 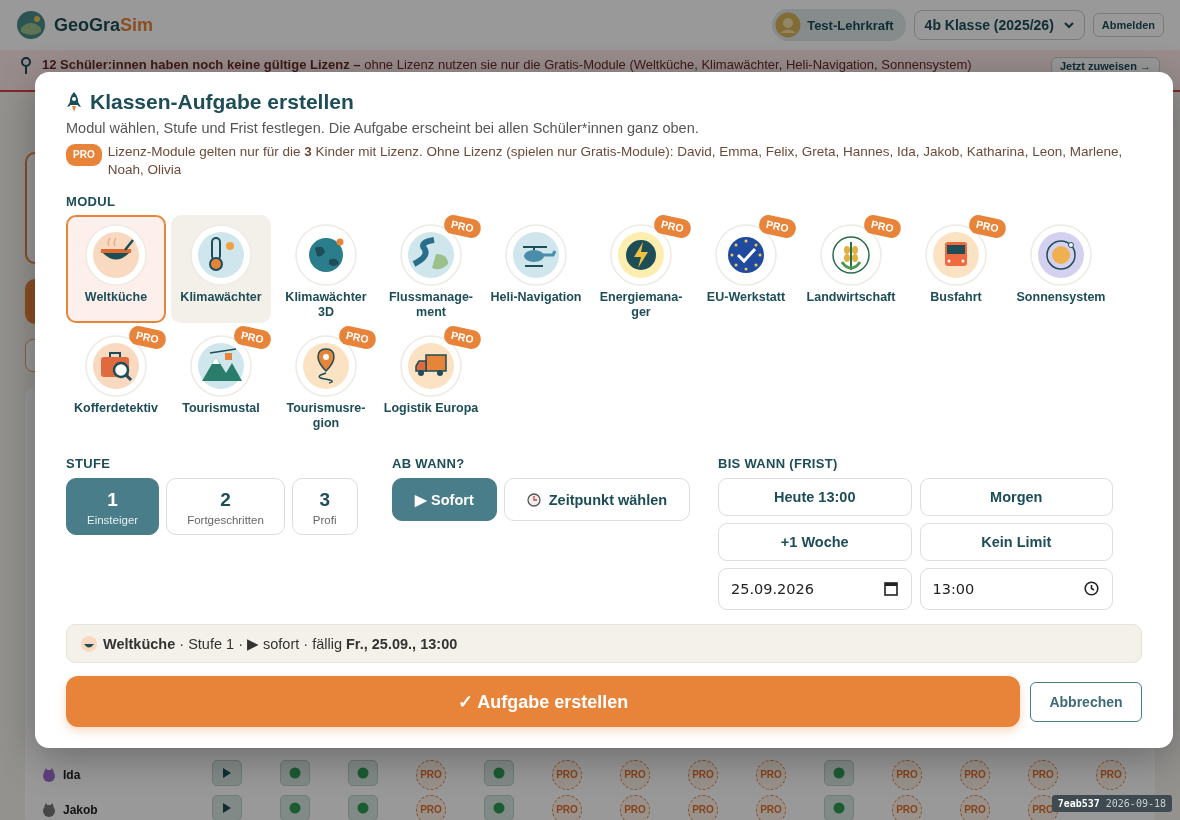 What do you see at coordinates (815, 542) in the screenshot?
I see `deadline-button: +1 Woche` at bounding box center [815, 542].